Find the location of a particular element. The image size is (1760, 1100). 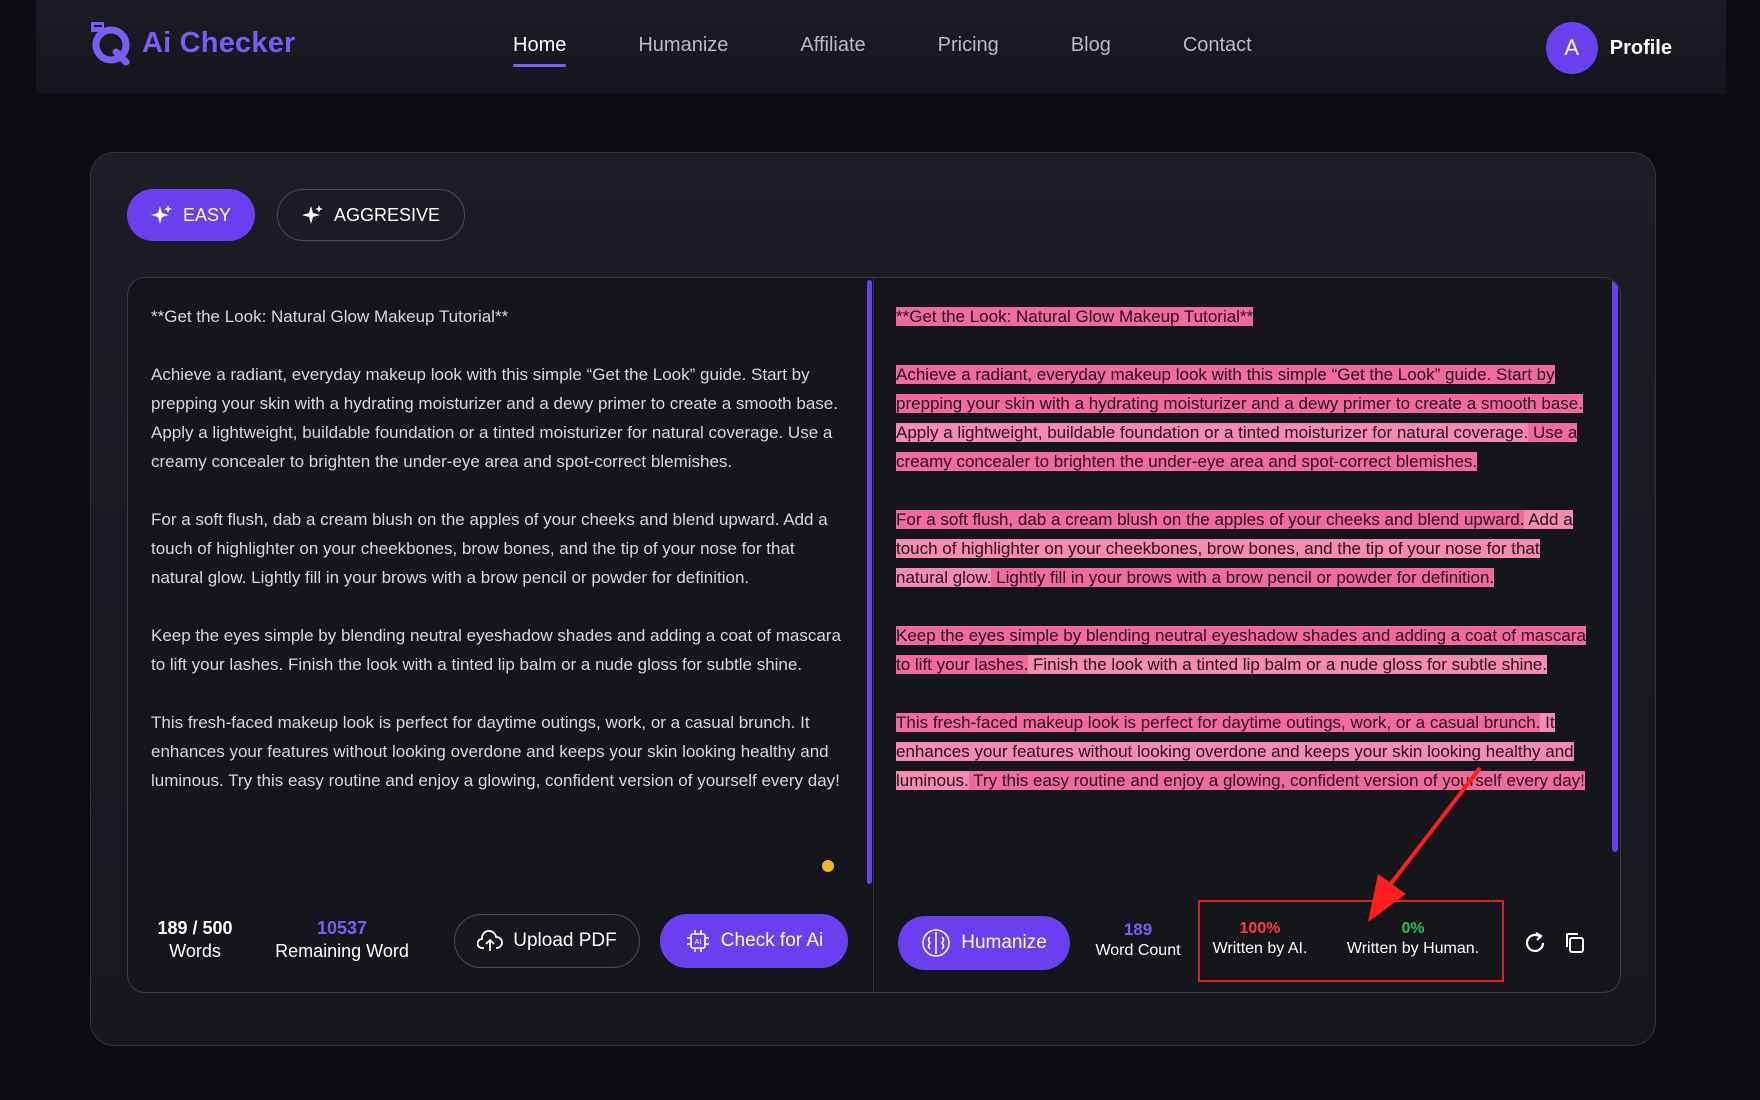

avatar: A is located at coordinates (1571, 48).